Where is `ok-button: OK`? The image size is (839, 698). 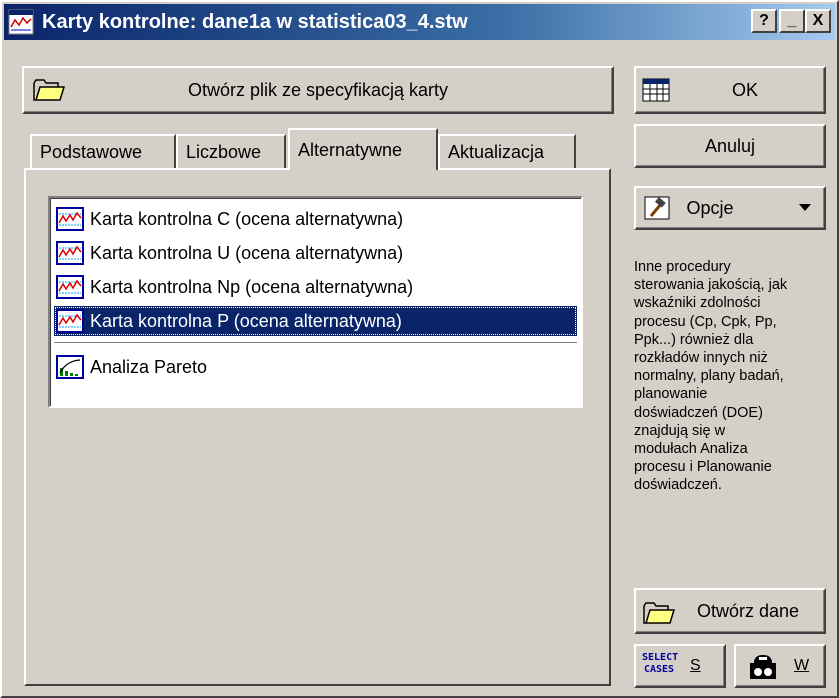
ok-button: OK is located at coordinates (730, 90).